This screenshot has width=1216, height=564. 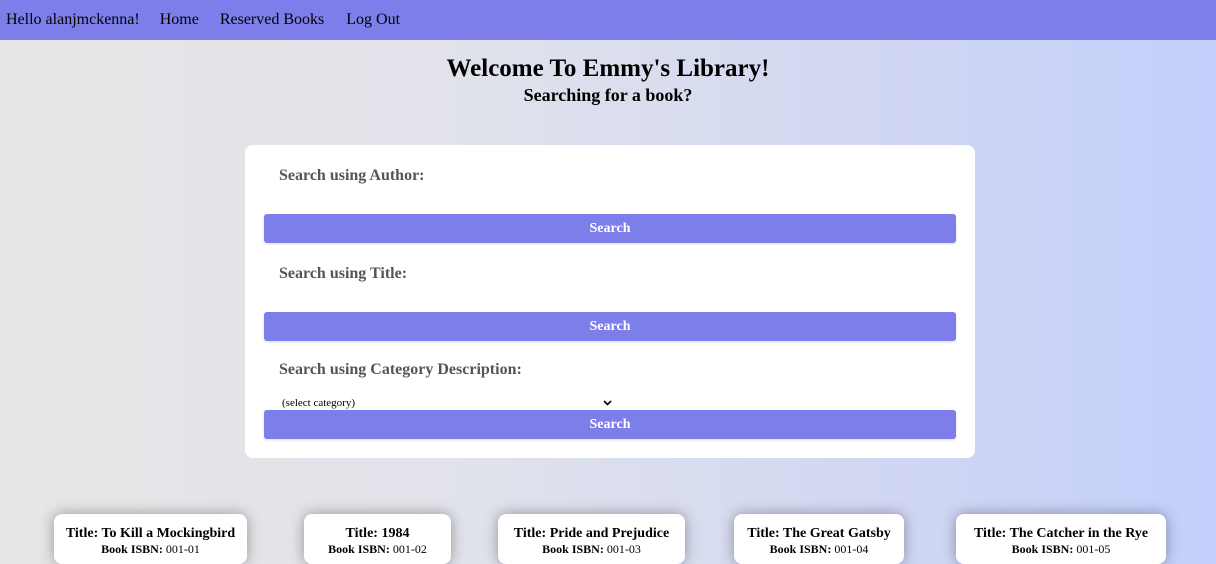 I want to click on book-title: To Kill a Mockingbird, so click(x=168, y=533).